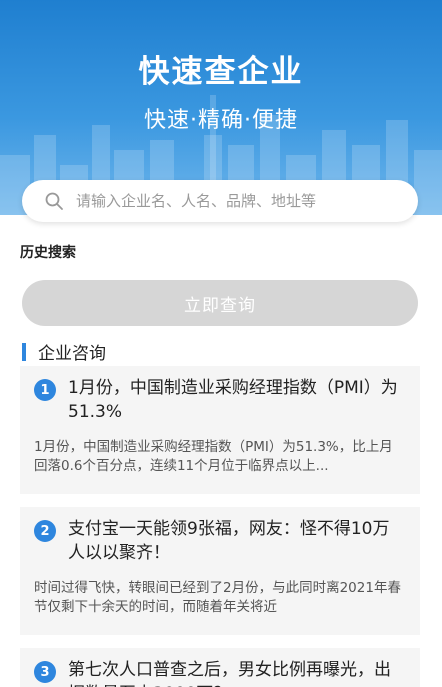 The image size is (442, 687). I want to click on news-index-badge: 1, so click(45, 390).